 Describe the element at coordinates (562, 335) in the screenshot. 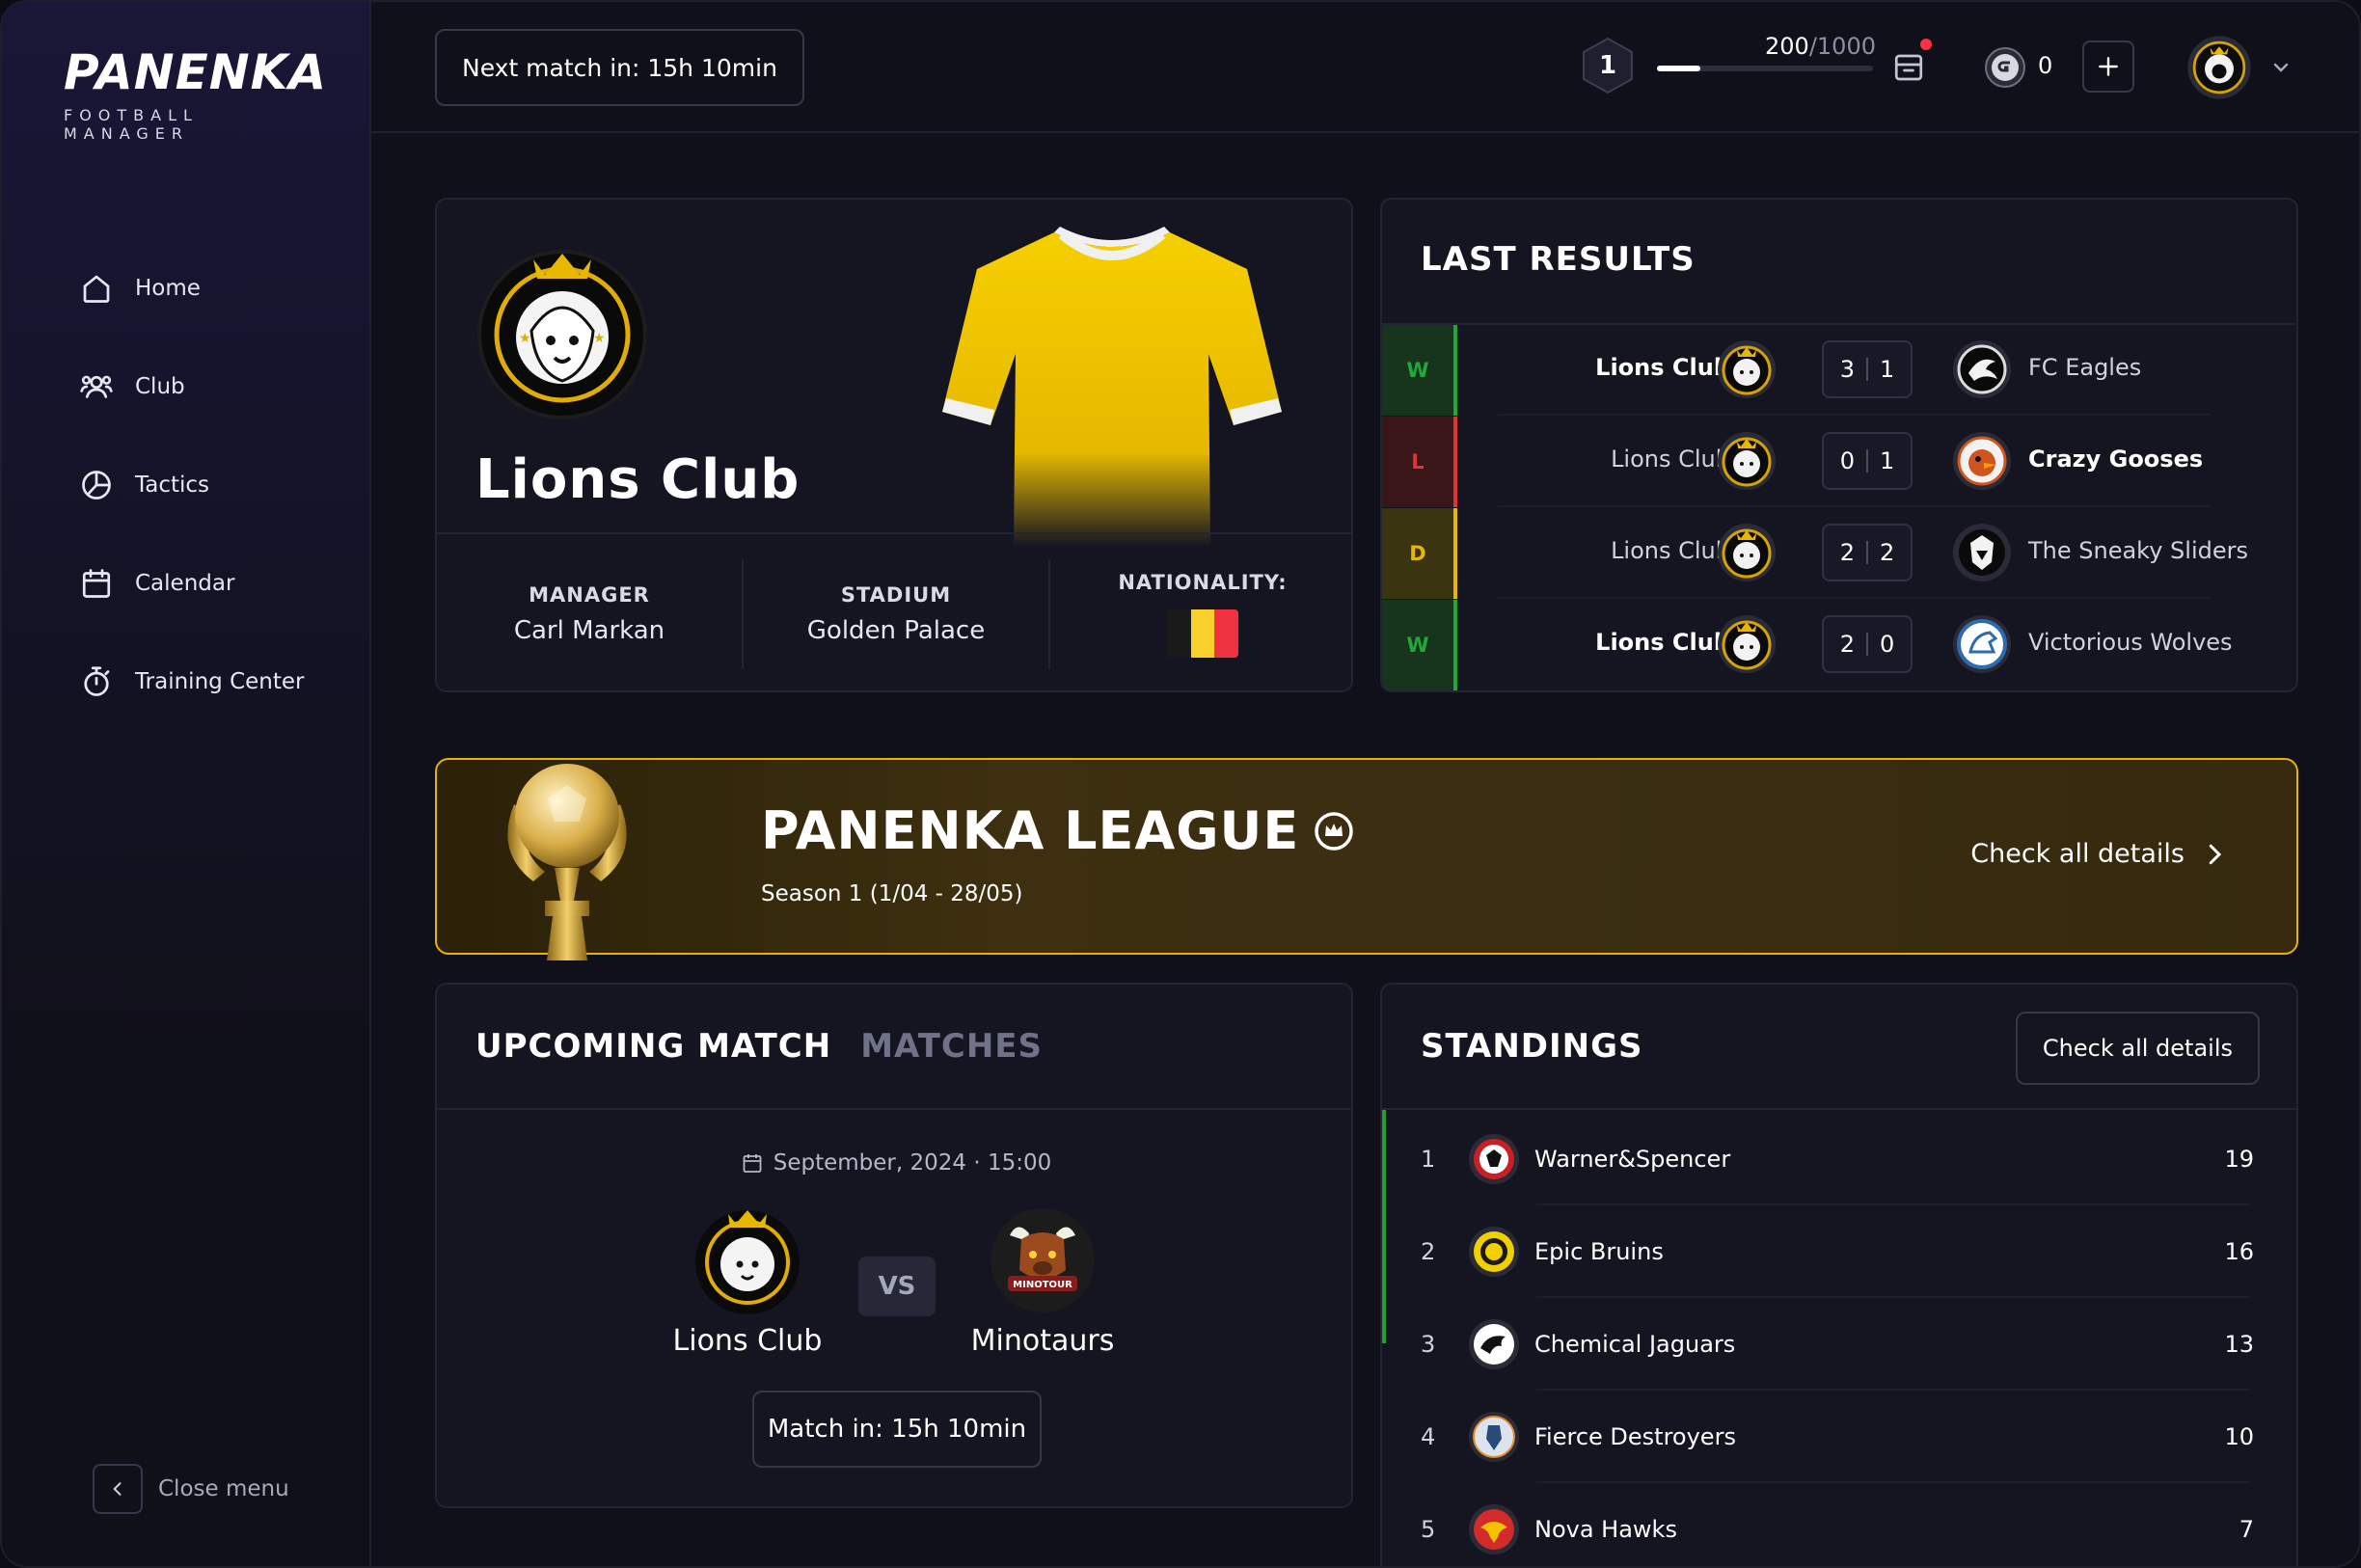

I see `club-logo: ★ ★` at that location.